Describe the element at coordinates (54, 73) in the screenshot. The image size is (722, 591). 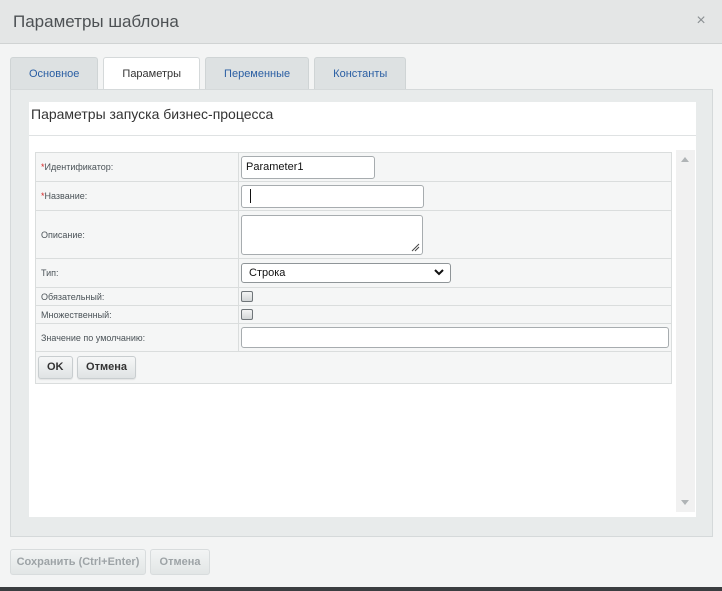
I see `tab-main: Основное` at that location.